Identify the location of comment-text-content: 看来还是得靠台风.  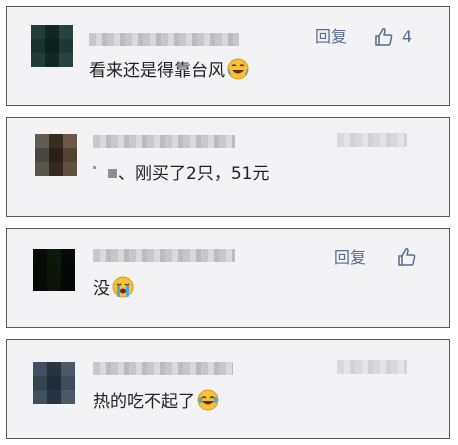
(157, 71).